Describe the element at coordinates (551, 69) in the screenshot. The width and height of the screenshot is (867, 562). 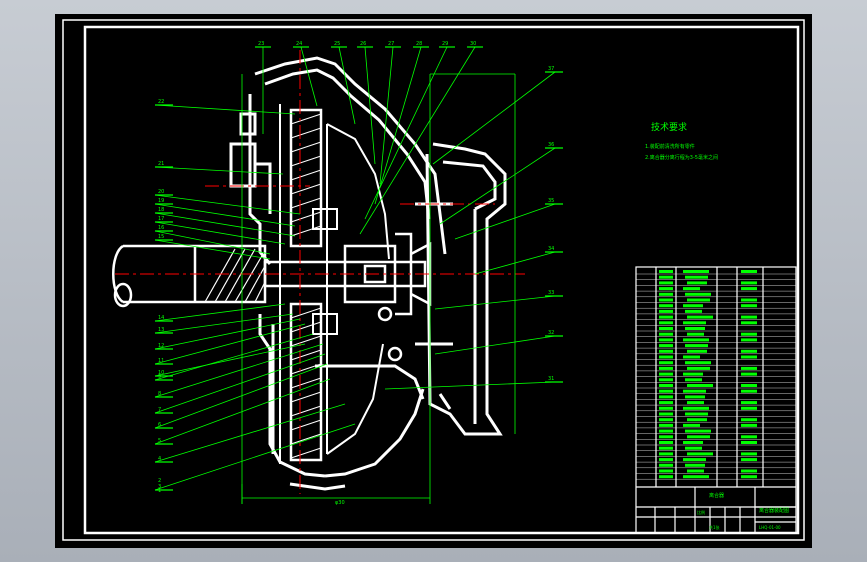
I see `part-callout-37: 37` at that location.